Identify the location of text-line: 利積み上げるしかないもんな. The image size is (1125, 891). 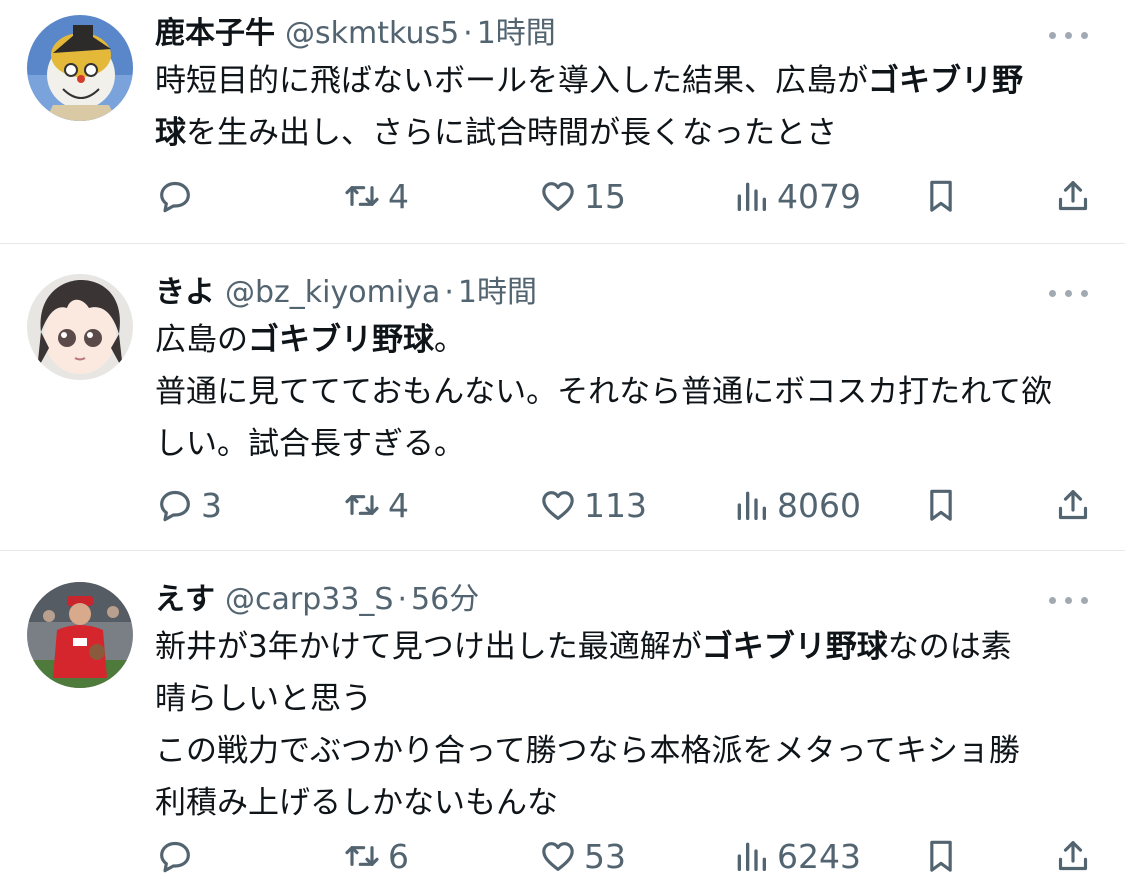
(356, 803).